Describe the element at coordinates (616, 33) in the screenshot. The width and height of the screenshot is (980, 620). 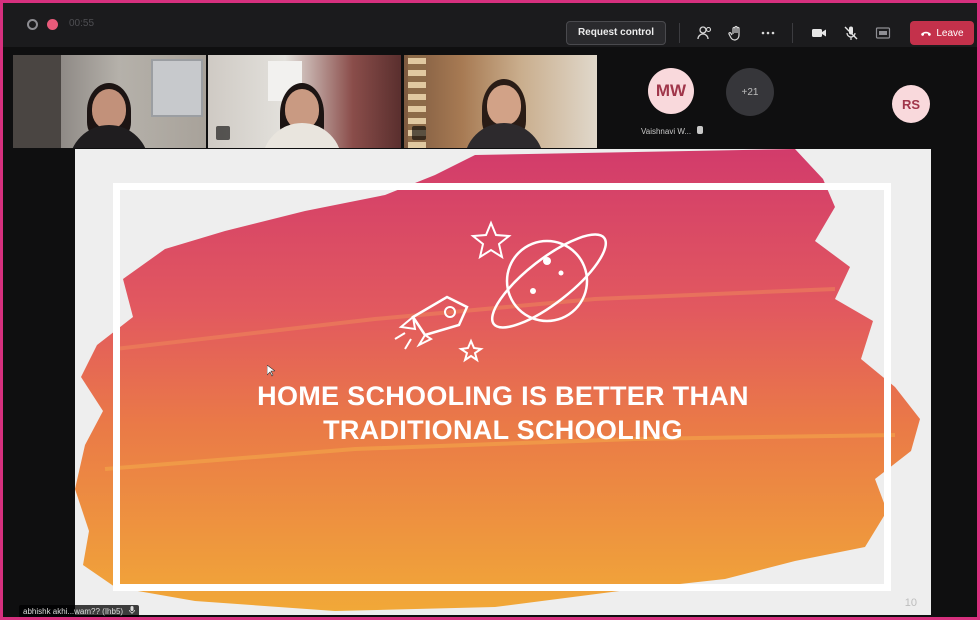
I see `request-control-button: Request control` at that location.